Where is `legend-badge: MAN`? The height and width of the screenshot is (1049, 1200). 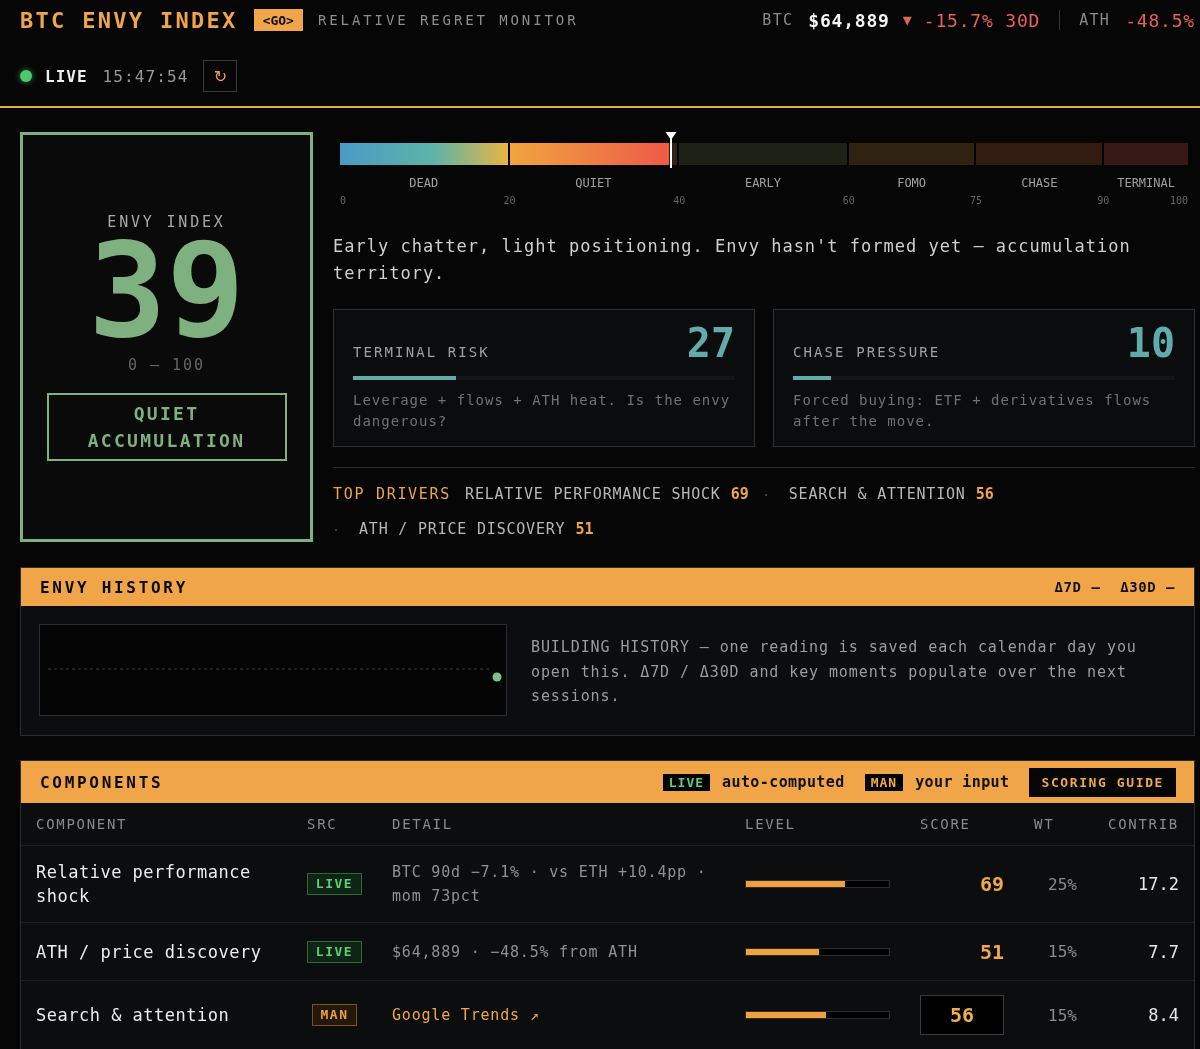 legend-badge: MAN is located at coordinates (884, 782).